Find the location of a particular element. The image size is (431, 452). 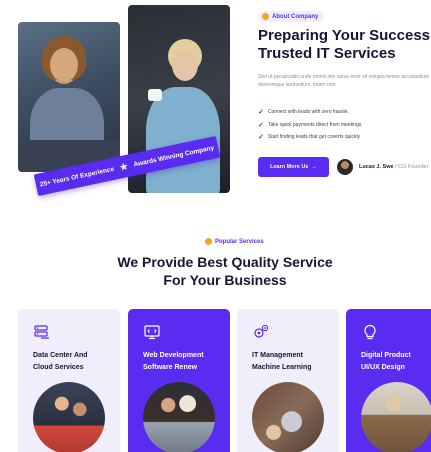

service-card-title: Web Development Software Renew is located at coordinates (184, 361).